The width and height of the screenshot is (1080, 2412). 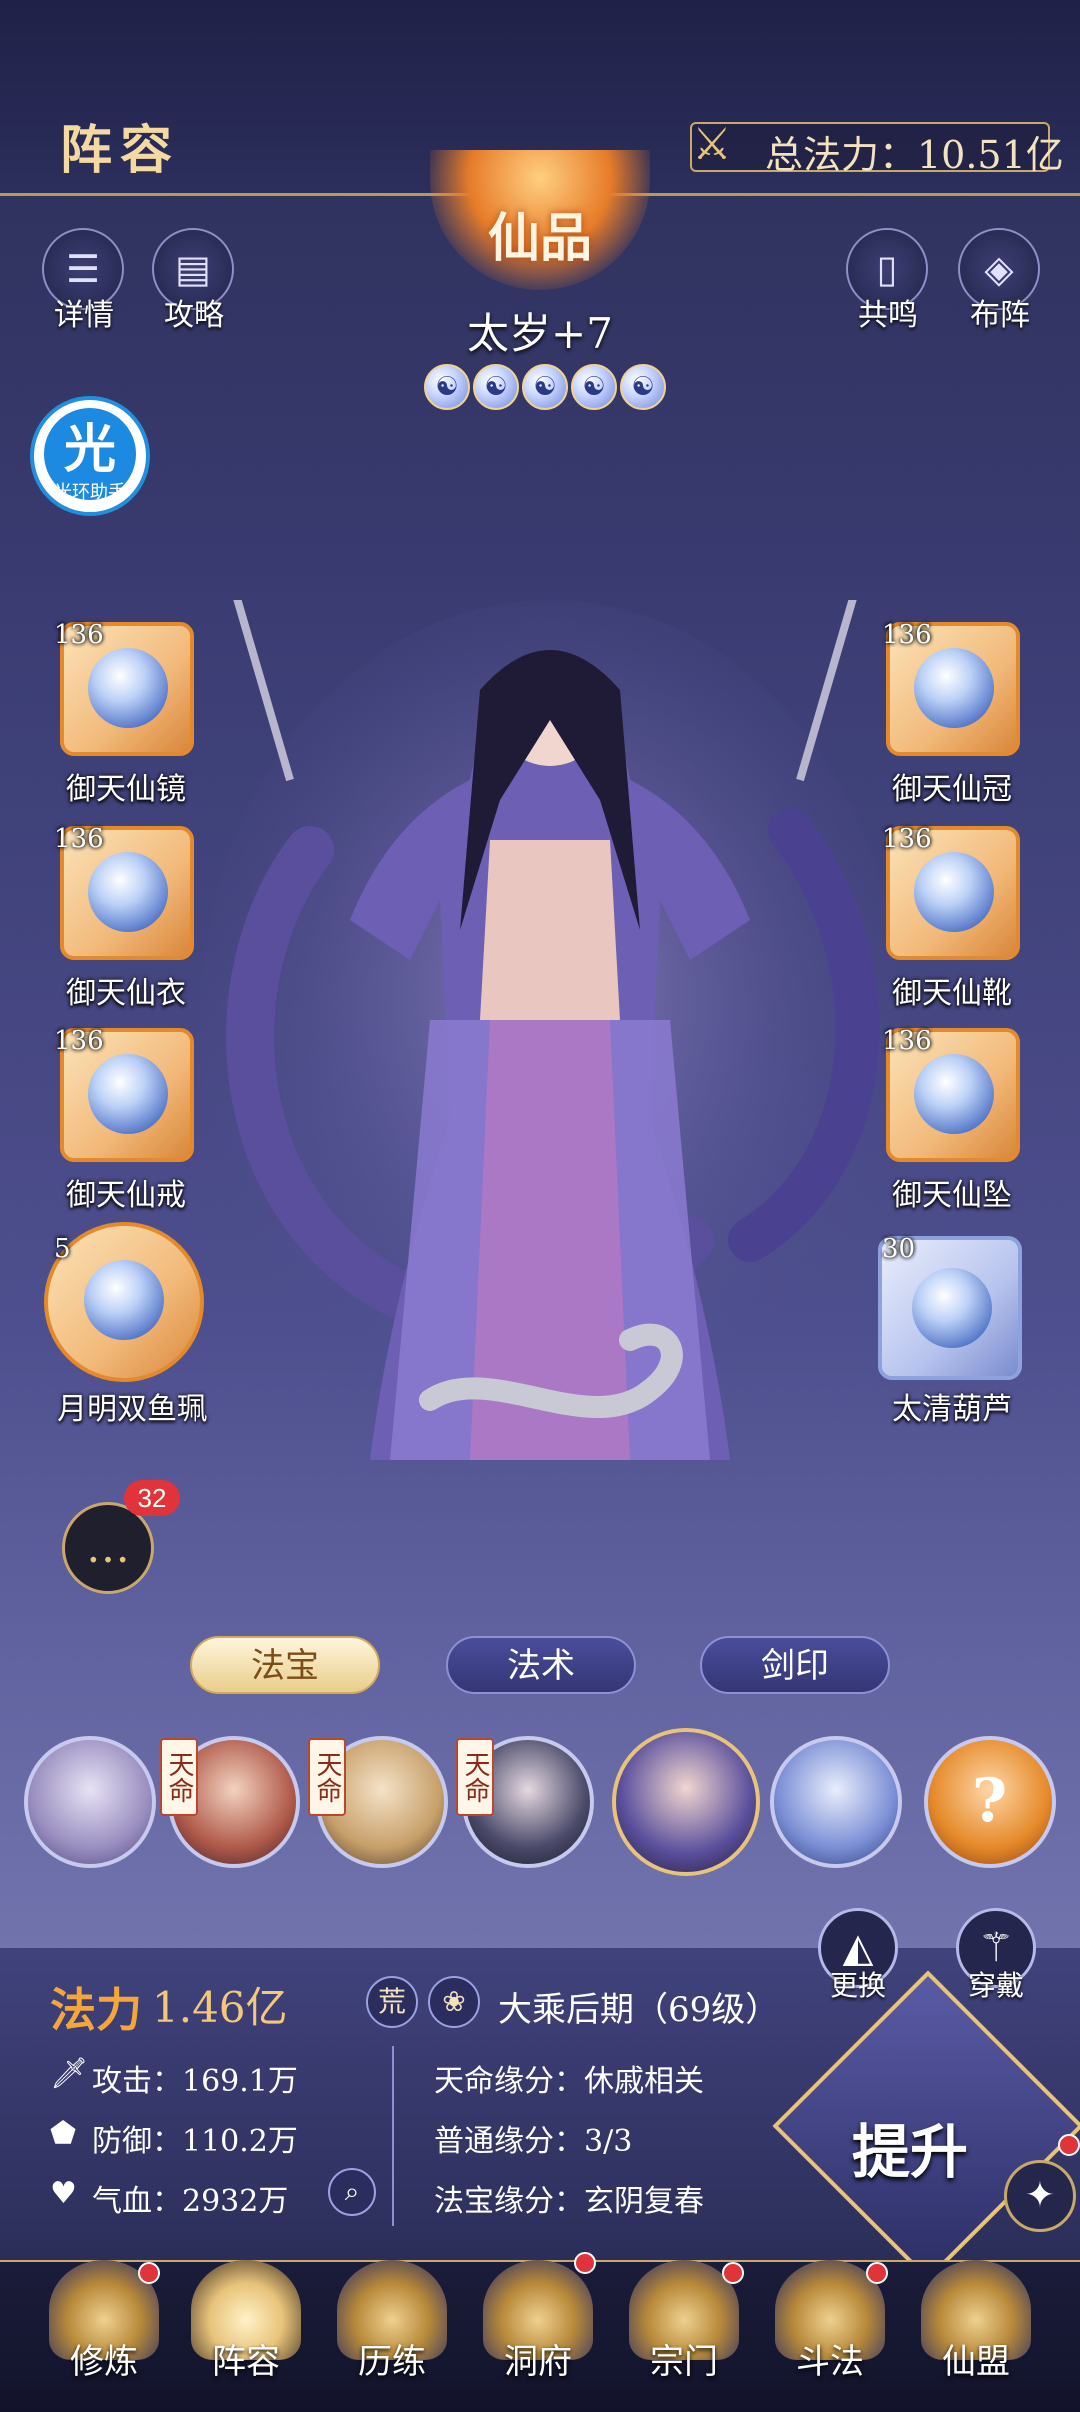 I want to click on tab-spell: 法术, so click(x=541, y=1665).